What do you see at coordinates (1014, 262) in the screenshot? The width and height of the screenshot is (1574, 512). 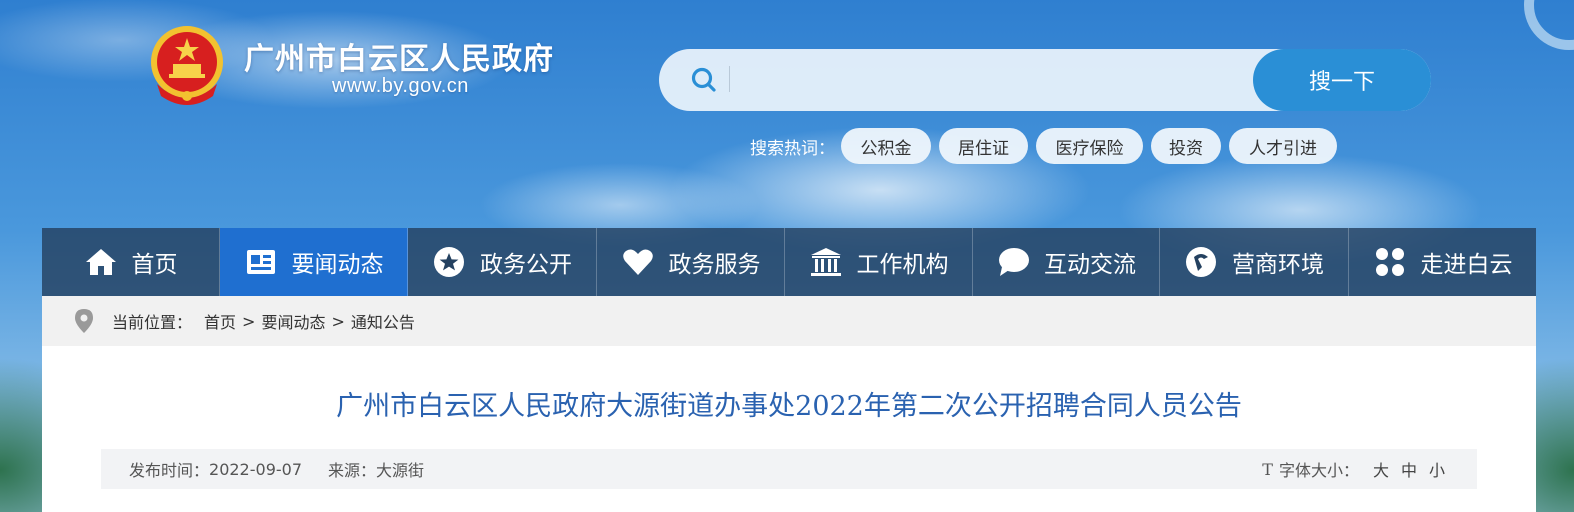 I see `chat-icon` at bounding box center [1014, 262].